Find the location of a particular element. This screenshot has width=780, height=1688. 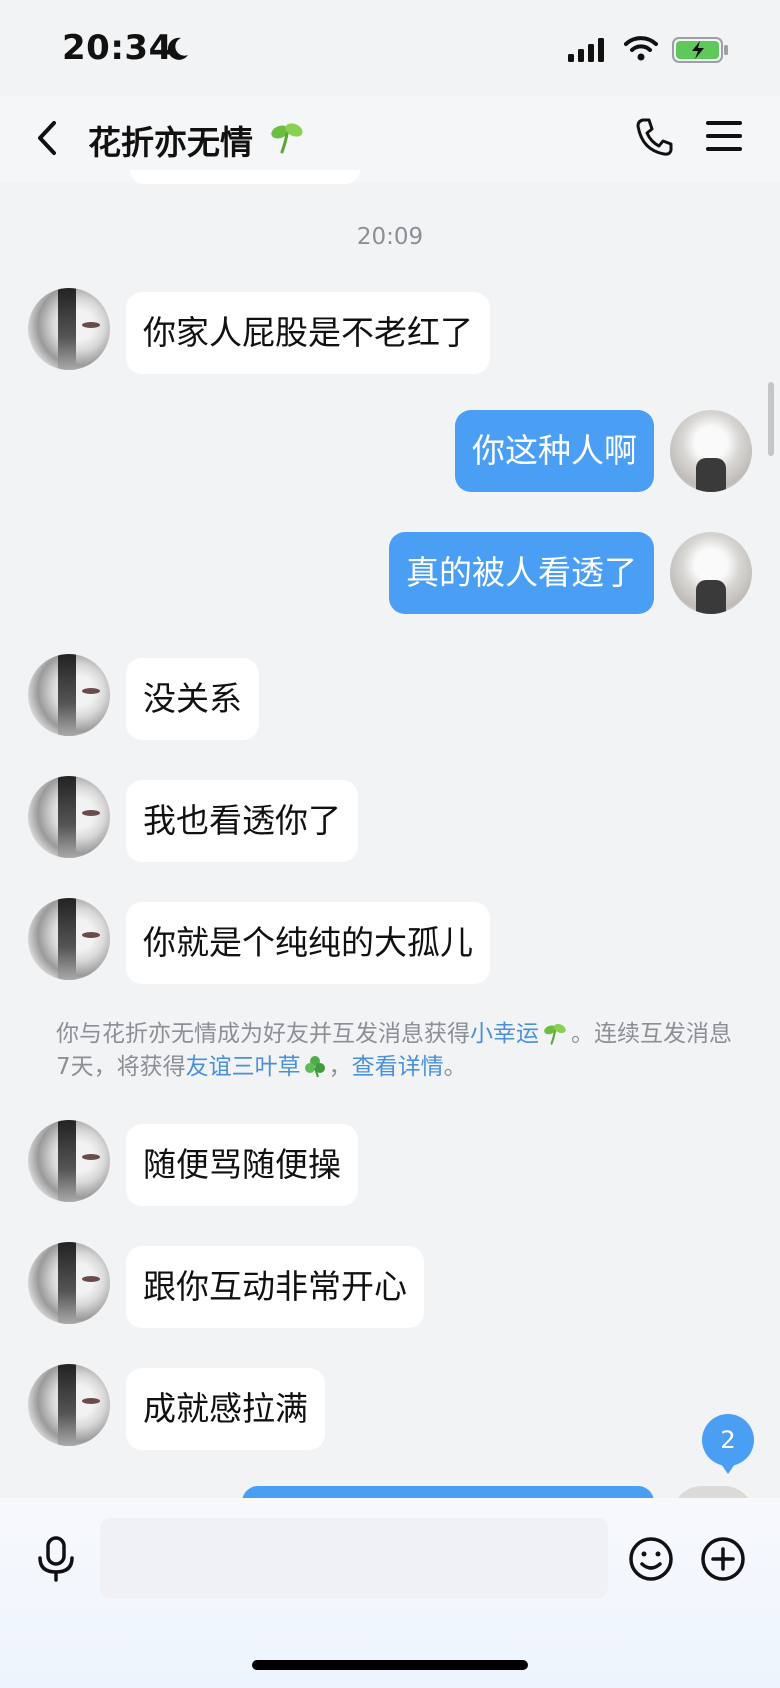

message-bubble: 真的被人看透了 is located at coordinates (521, 573).